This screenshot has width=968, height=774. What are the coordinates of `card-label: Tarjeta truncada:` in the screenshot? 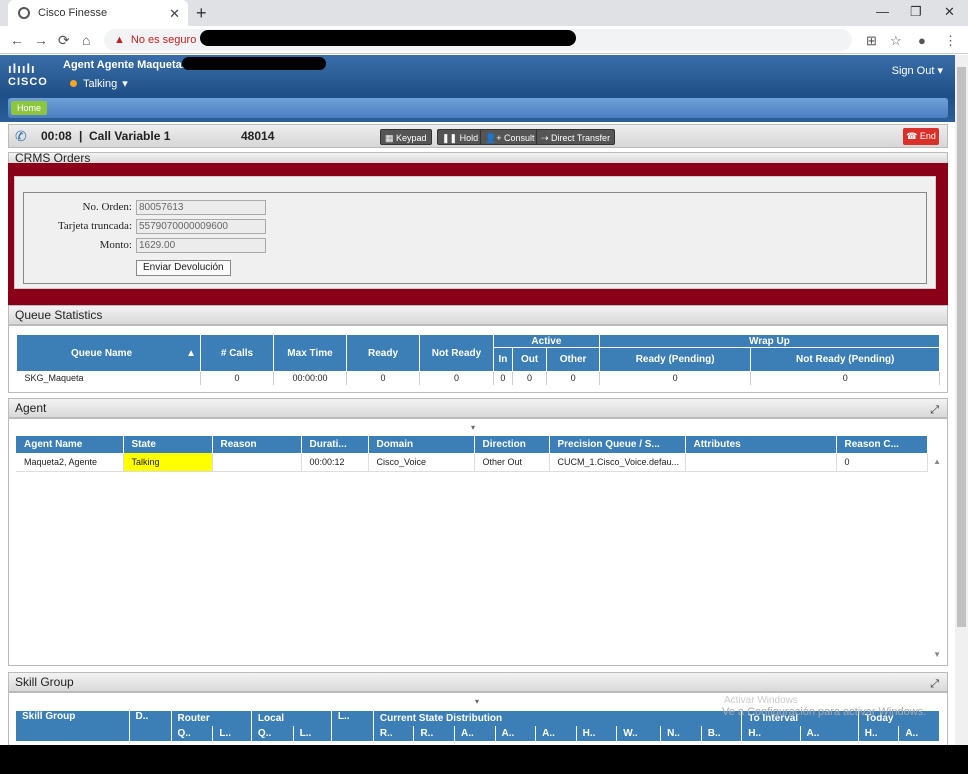 It's located at (94, 226).